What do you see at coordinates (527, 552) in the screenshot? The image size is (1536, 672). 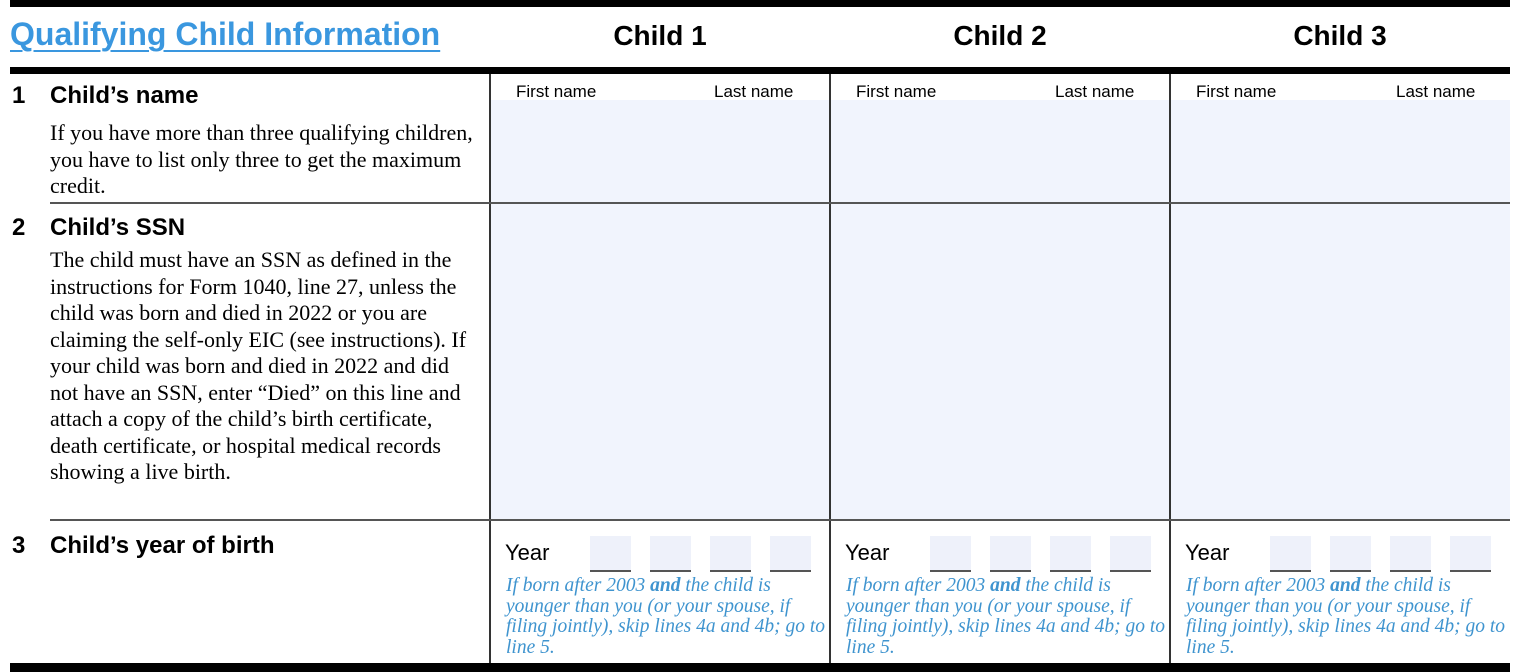 I see `child-1-year-label: Year` at bounding box center [527, 552].